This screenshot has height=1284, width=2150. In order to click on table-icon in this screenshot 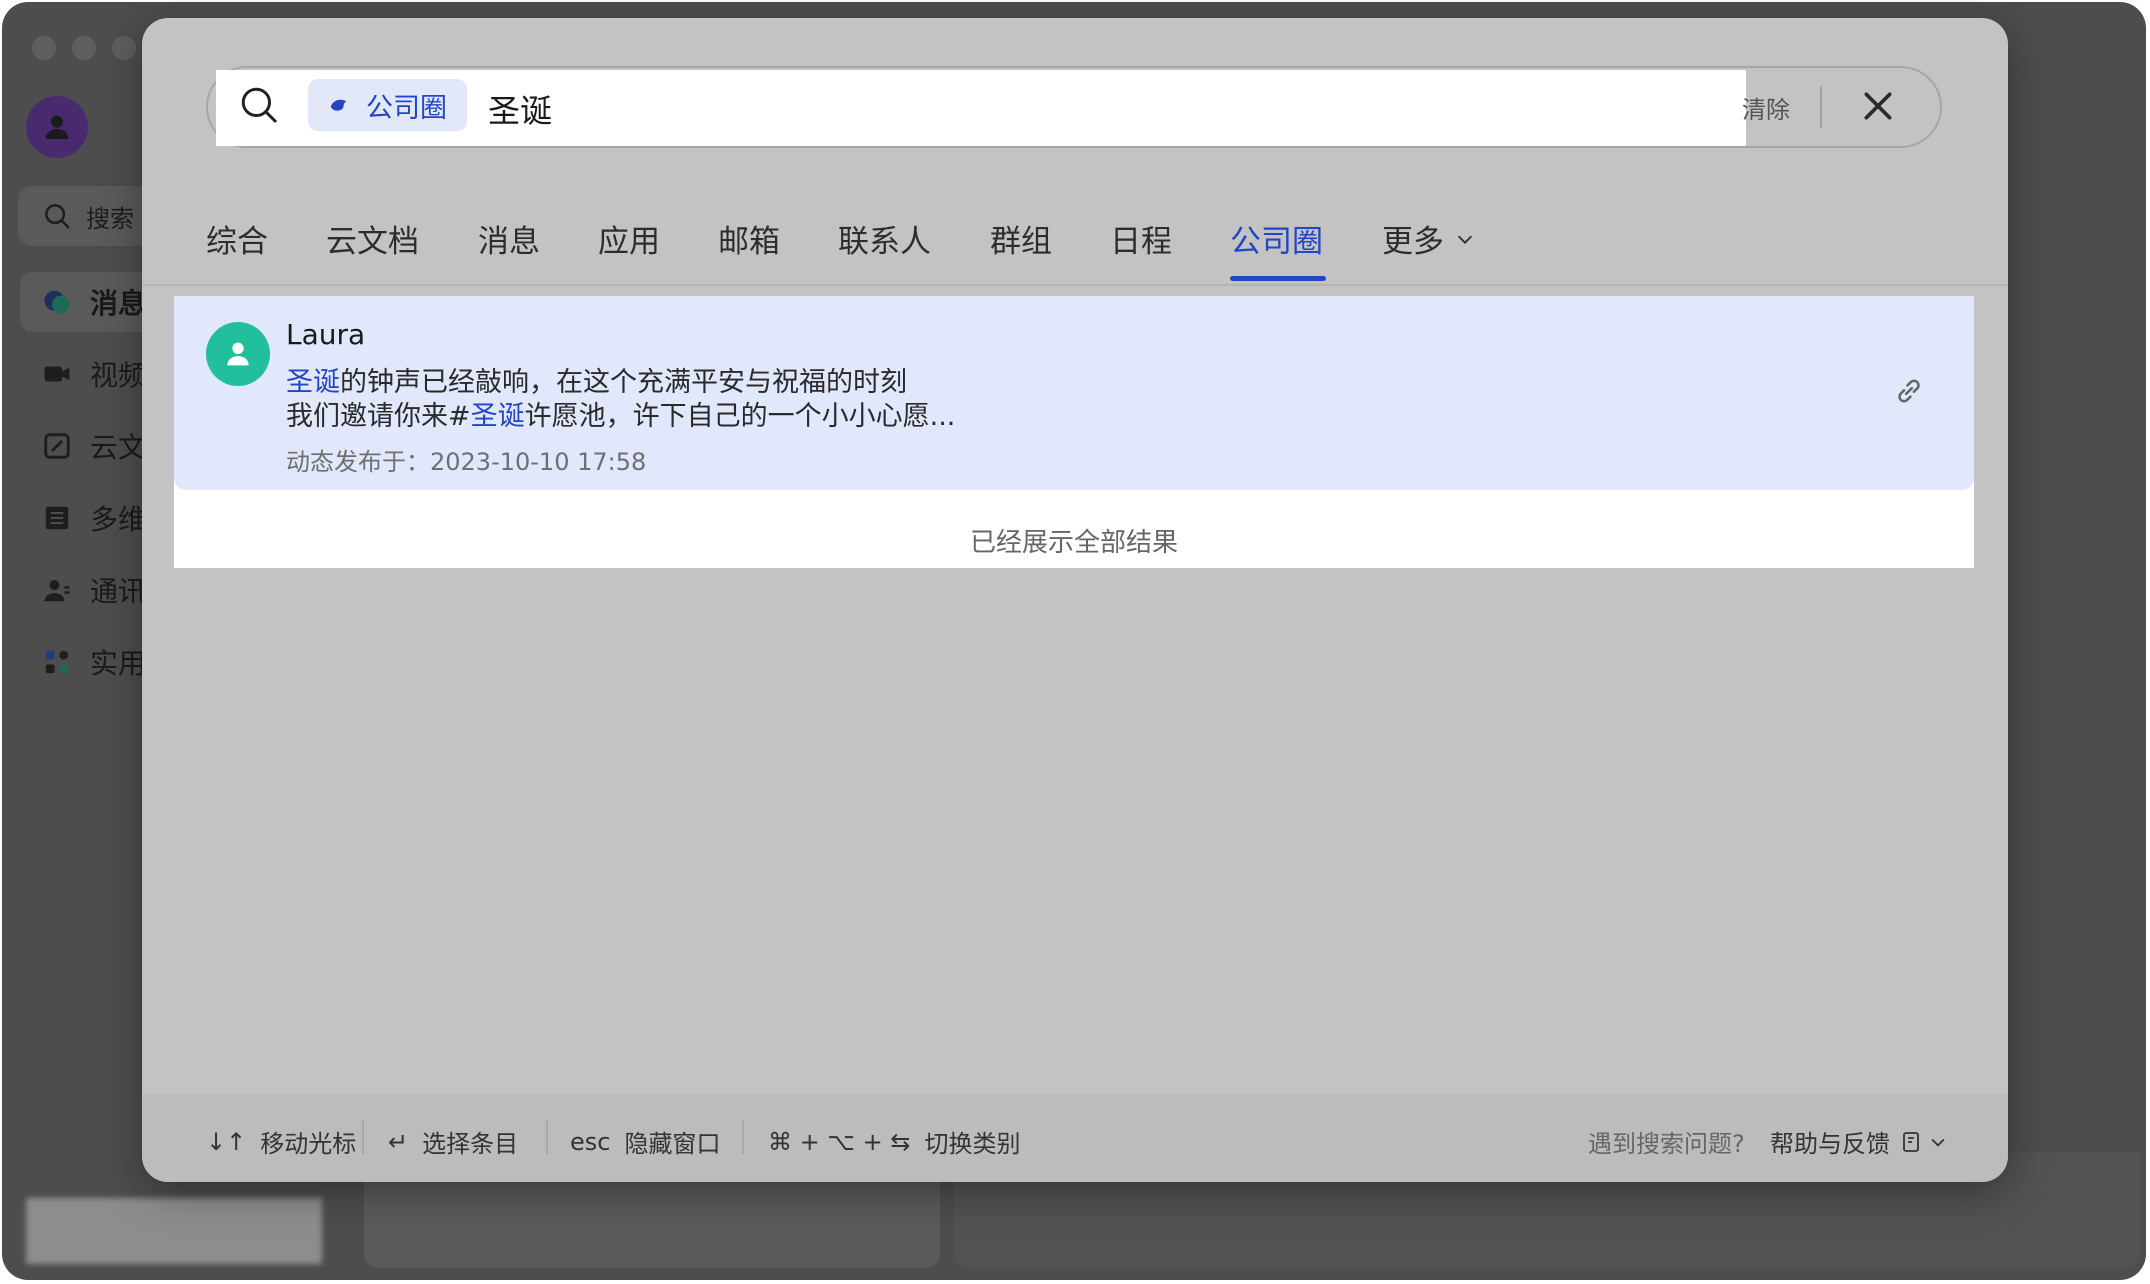, I will do `click(57, 518)`.